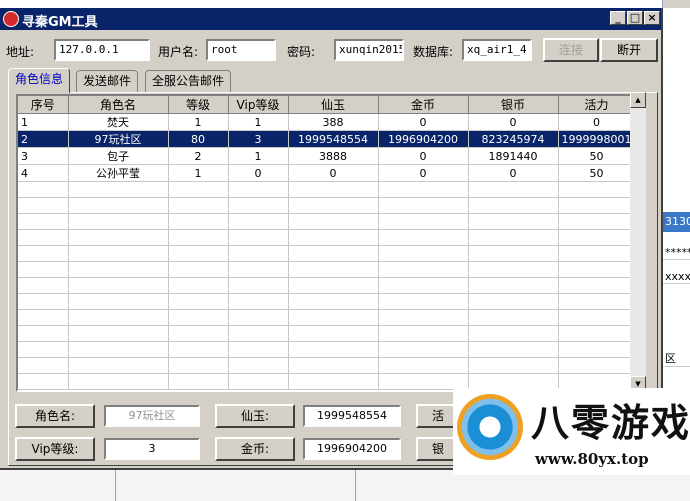 Image resolution: width=690 pixels, height=501 pixels. I want to click on table-cell: 4, so click(43, 173).